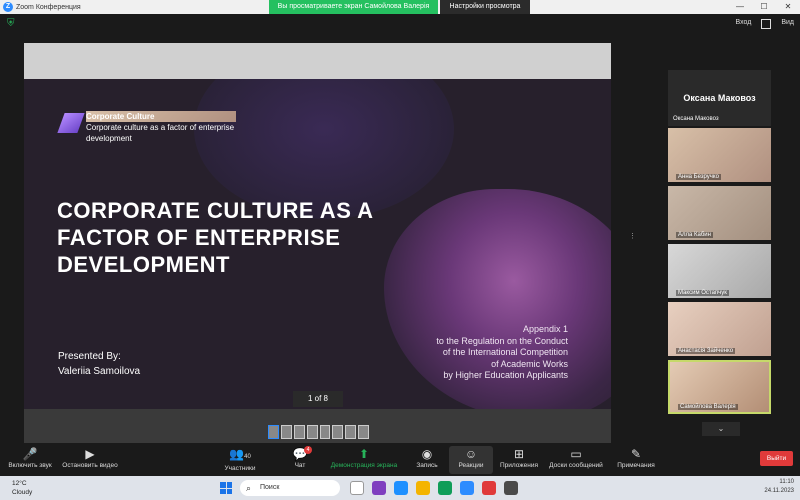 The width and height of the screenshot is (800, 500). I want to click on record-button: ◉ Запись, so click(427, 460).